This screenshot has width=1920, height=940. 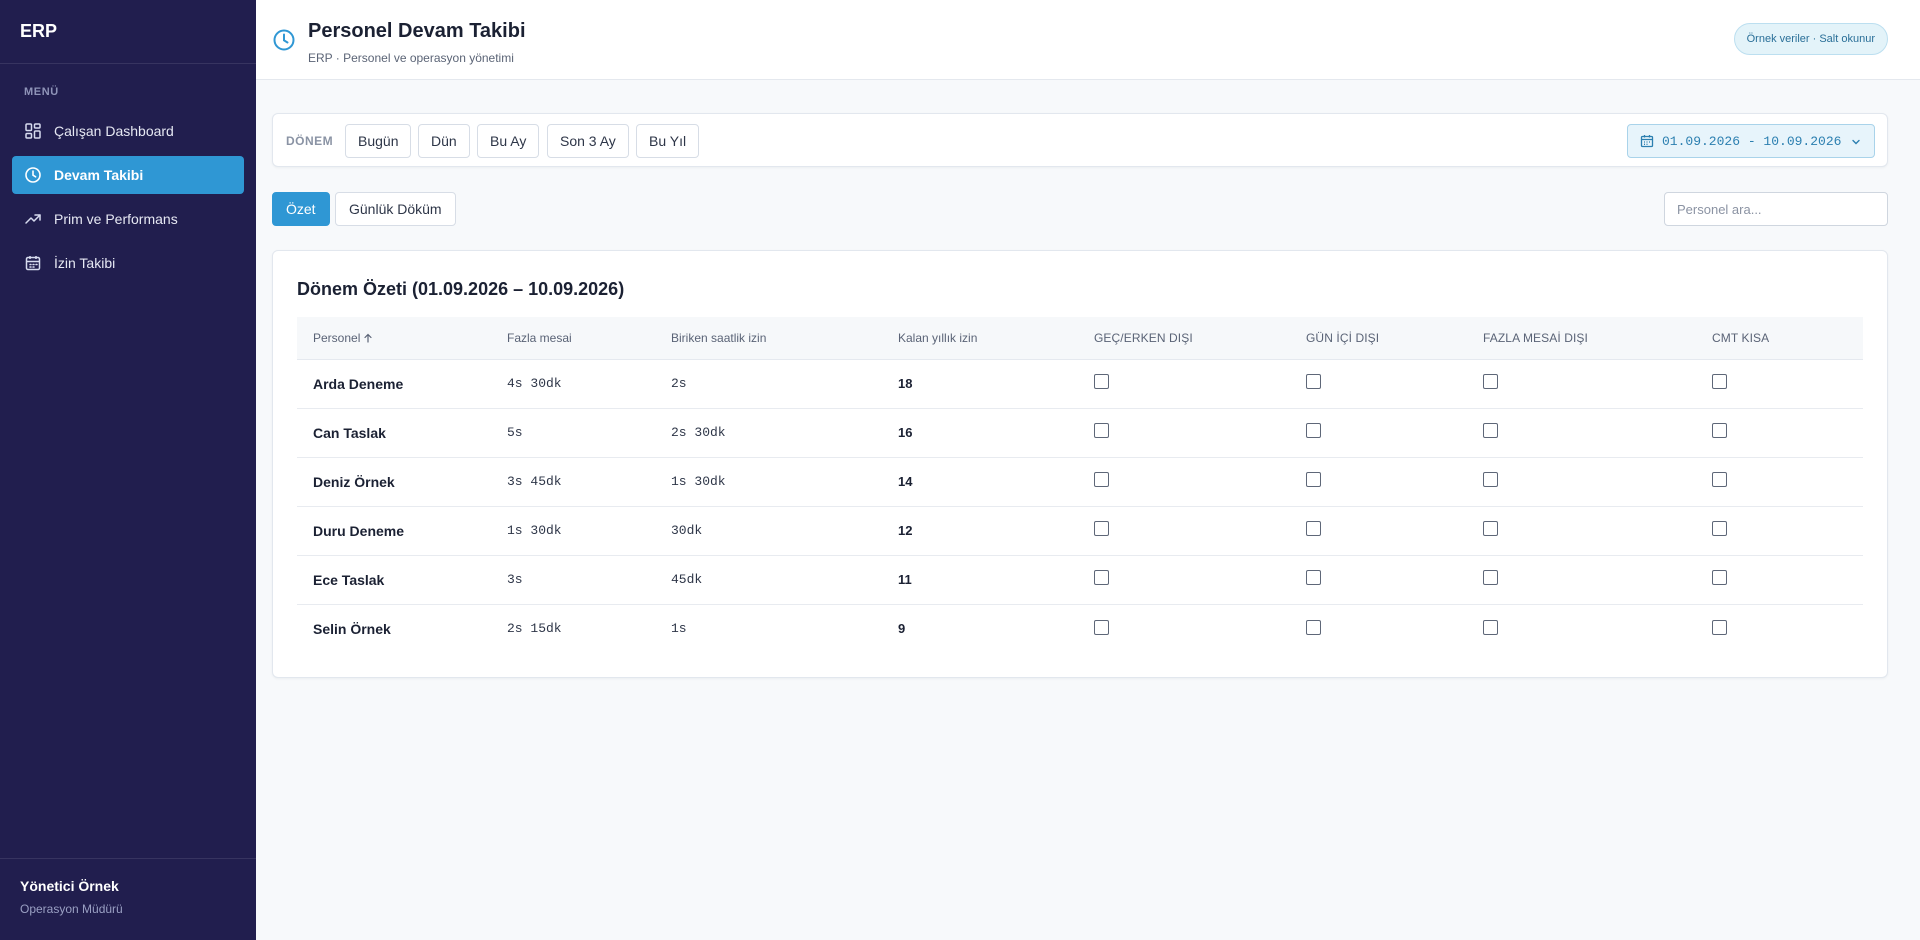 What do you see at coordinates (128, 219) in the screenshot?
I see `sidebar-item-bonus-performance: Prim ve Performans` at bounding box center [128, 219].